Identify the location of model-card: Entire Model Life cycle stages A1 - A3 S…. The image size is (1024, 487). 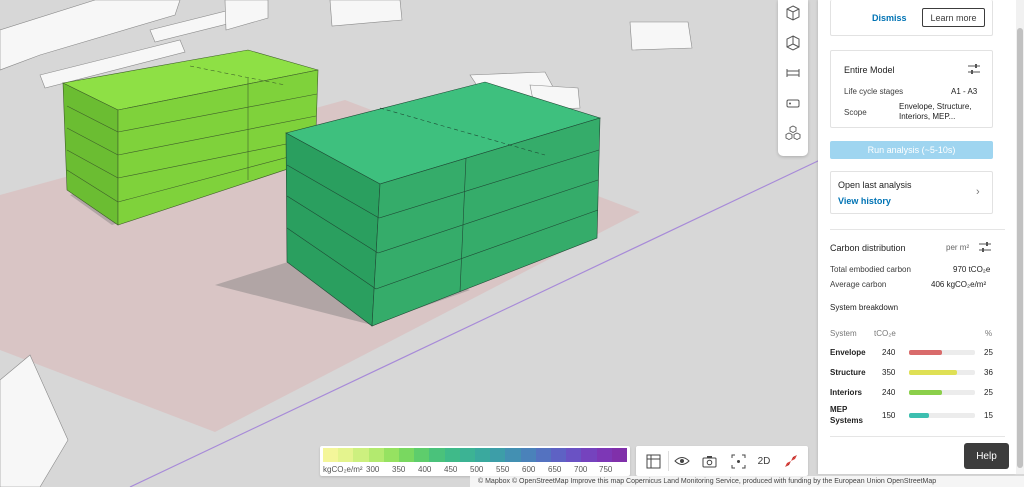
(911, 89).